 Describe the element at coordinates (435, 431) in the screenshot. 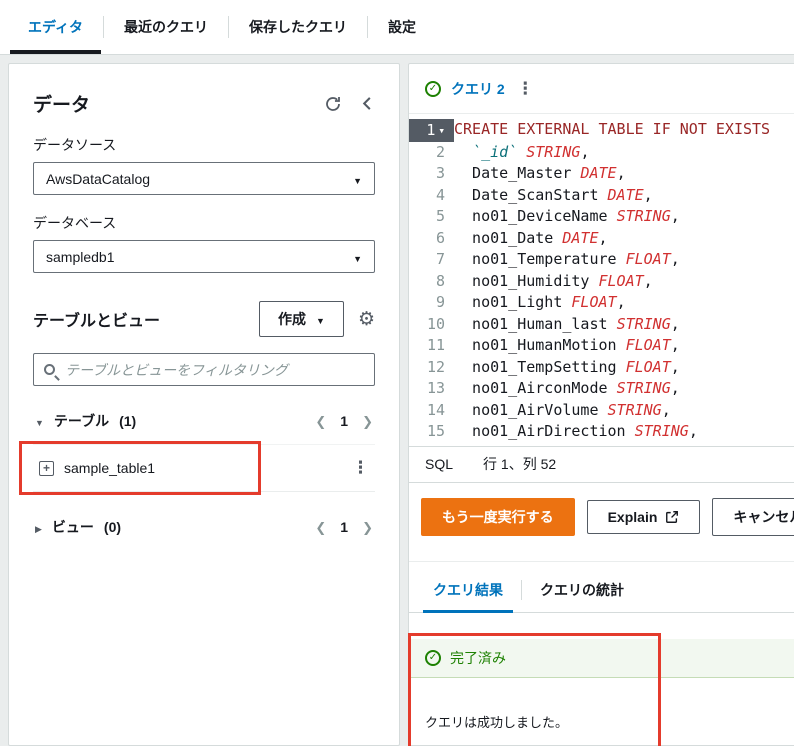

I see `line-number: 15` at that location.